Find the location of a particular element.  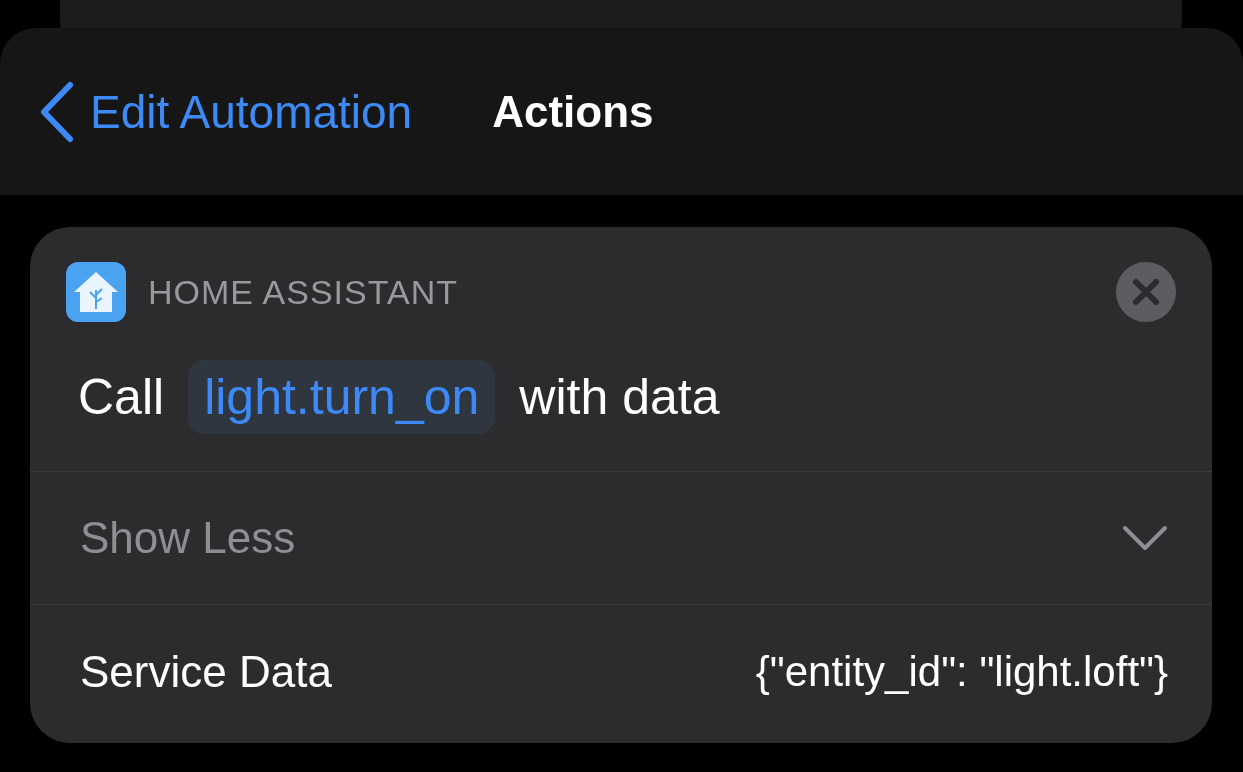

house-icon is located at coordinates (96, 292).